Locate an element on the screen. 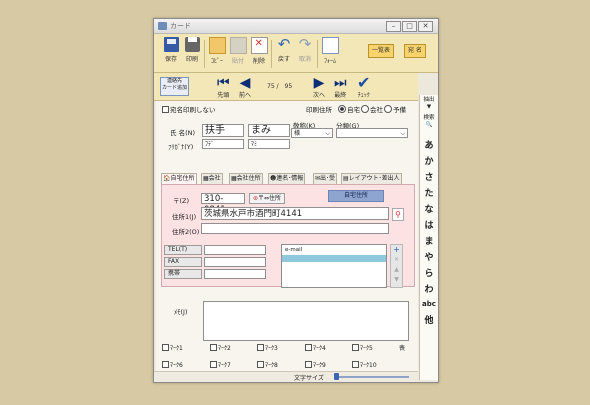 This screenshot has height=405, width=590. kana-index-abc: abc is located at coordinates (429, 304).